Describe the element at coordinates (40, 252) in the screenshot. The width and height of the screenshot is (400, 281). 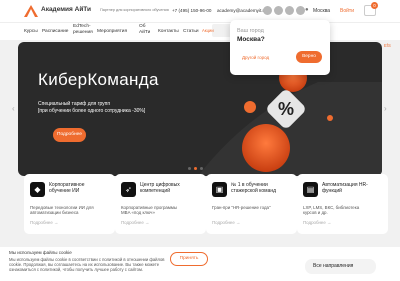
I see `cookie-title: Мы используем файлы cookie` at that location.